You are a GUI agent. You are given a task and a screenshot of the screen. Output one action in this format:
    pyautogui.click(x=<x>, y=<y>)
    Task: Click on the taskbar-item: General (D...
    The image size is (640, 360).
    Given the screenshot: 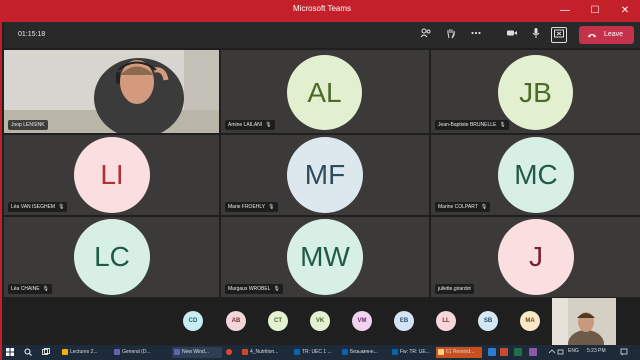 What is the action you would take?
    pyautogui.click(x=141, y=352)
    